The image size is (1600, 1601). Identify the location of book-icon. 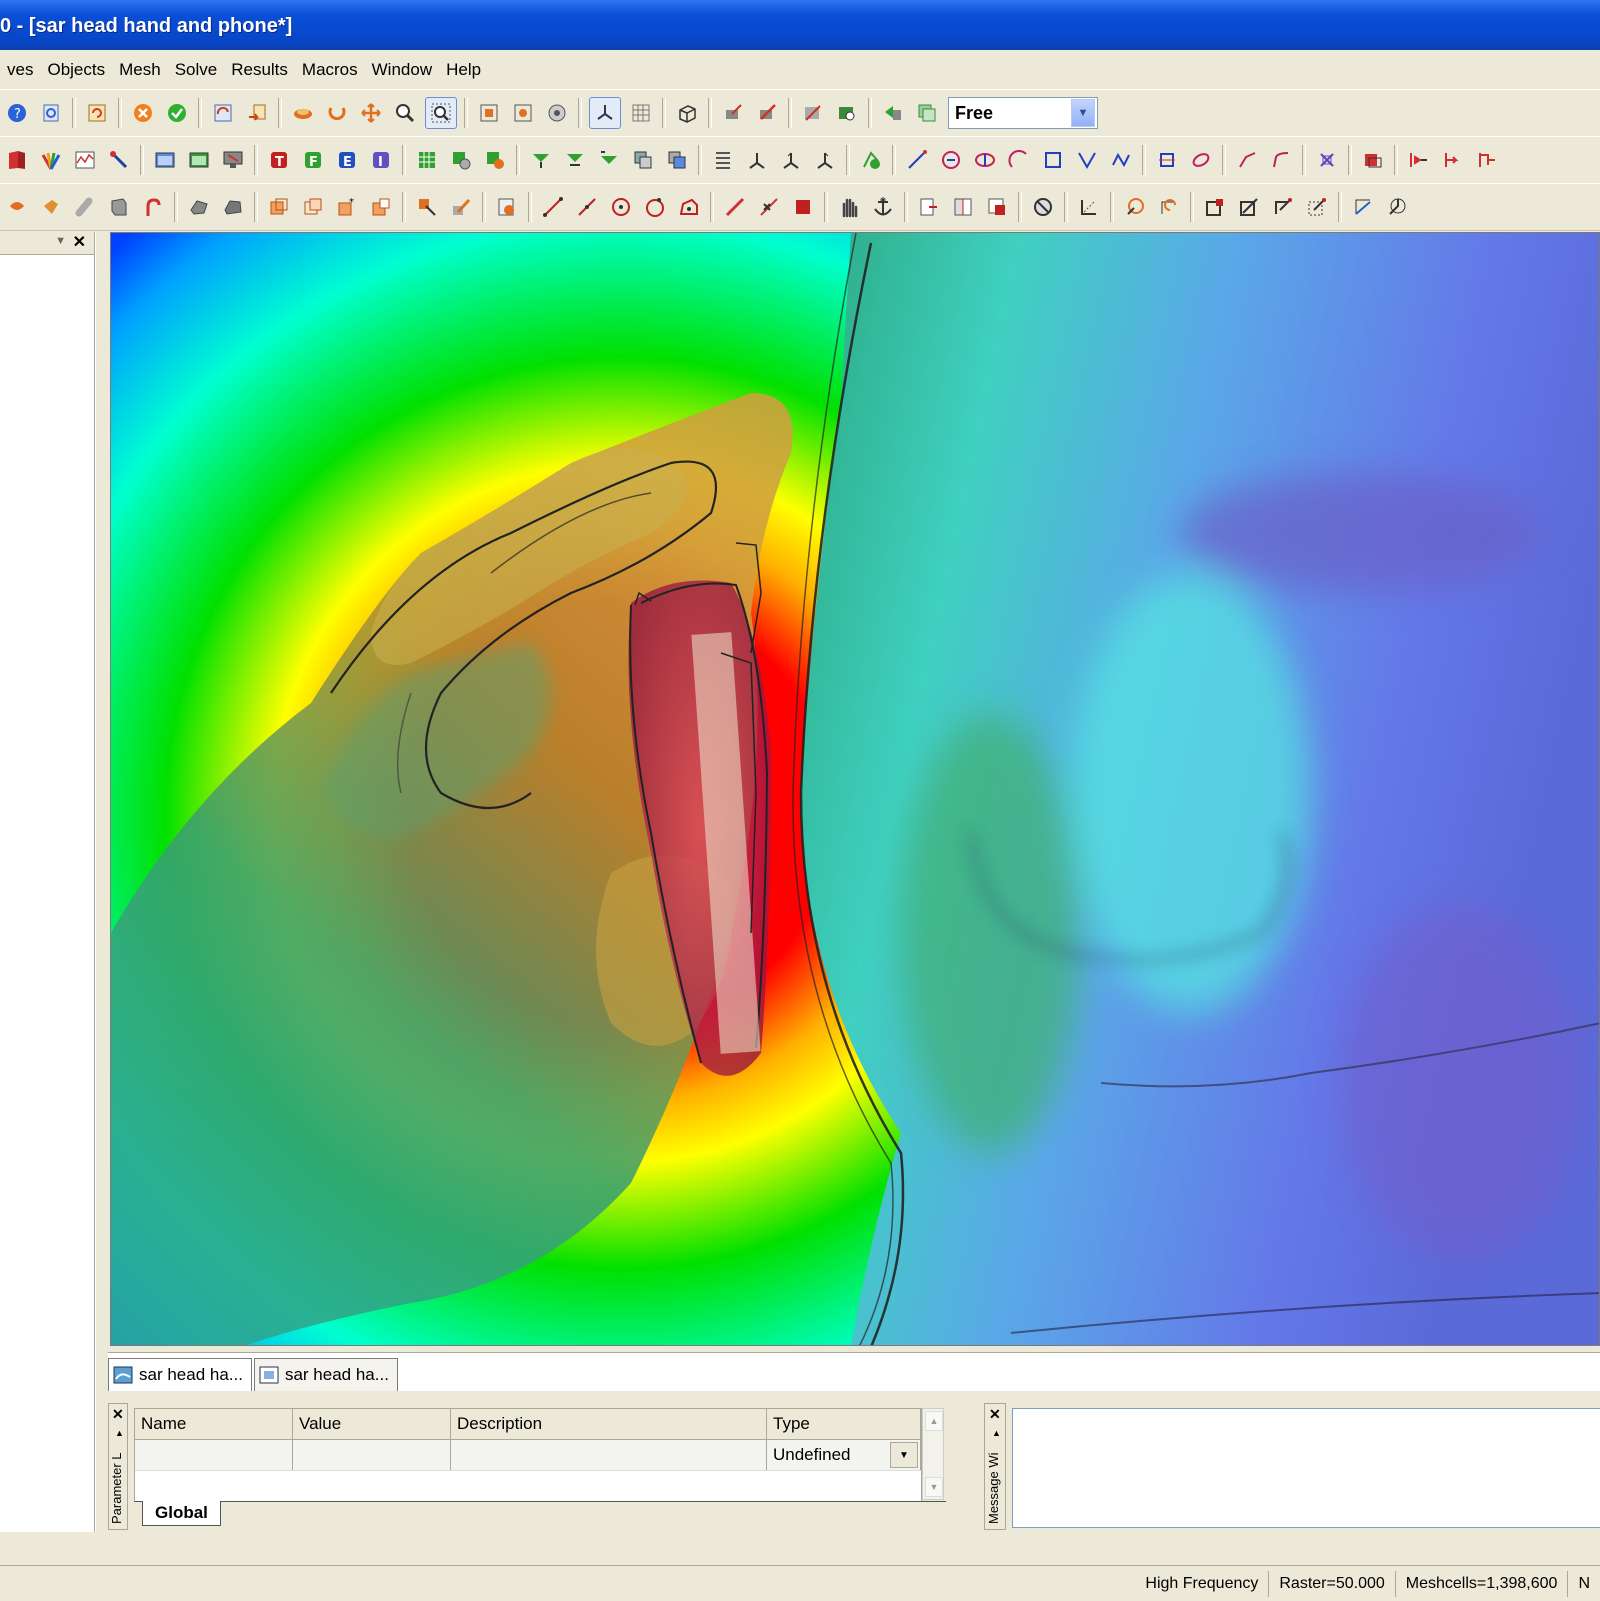
(17, 160).